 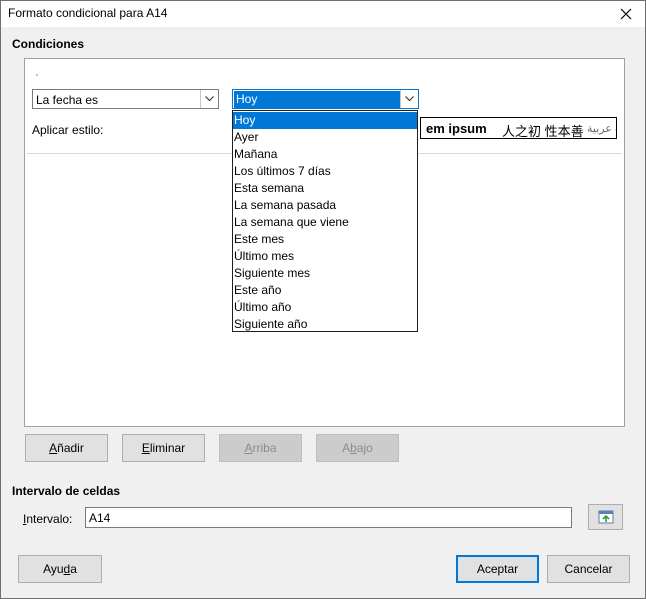 What do you see at coordinates (353, 448) in the screenshot?
I see `down-label-key: b` at bounding box center [353, 448].